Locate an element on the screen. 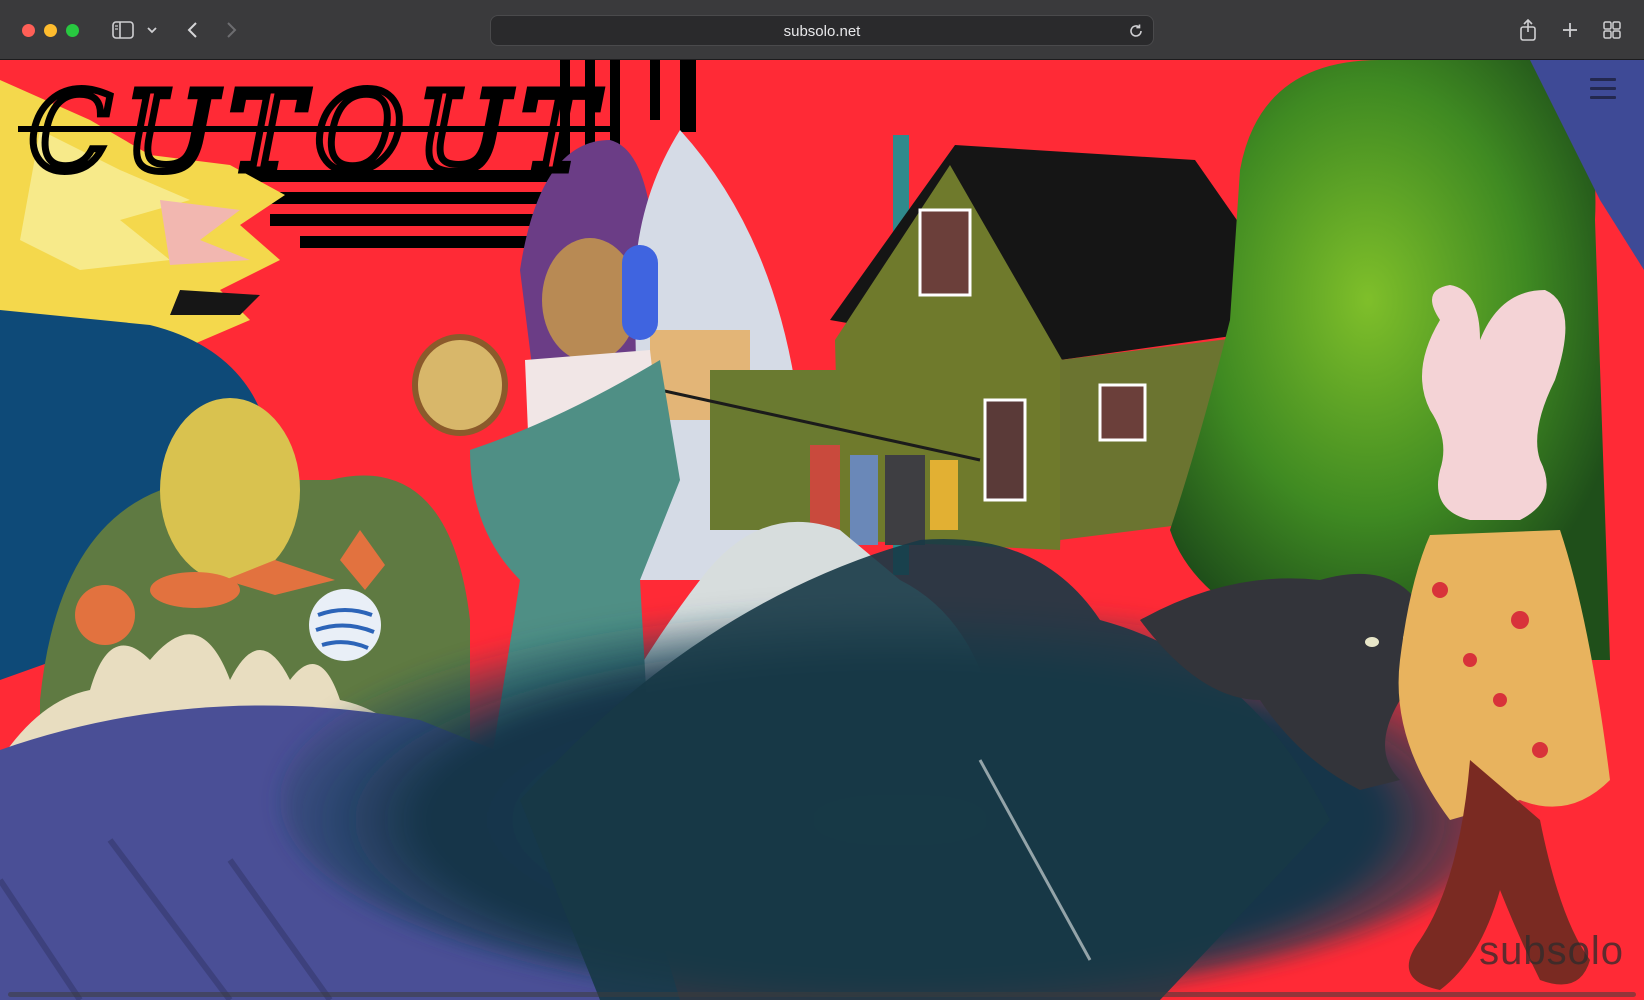 The height and width of the screenshot is (1000, 1644). reload-icon is located at coordinates (1136, 31).